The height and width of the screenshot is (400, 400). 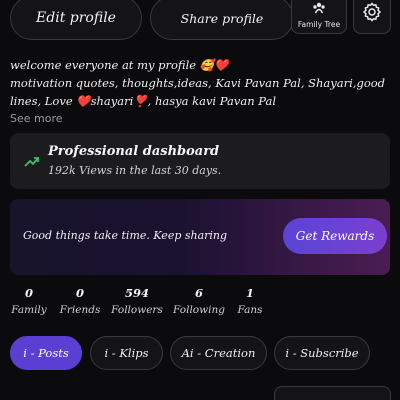 I want to click on family-tree-label: Family Tree, so click(x=319, y=24).